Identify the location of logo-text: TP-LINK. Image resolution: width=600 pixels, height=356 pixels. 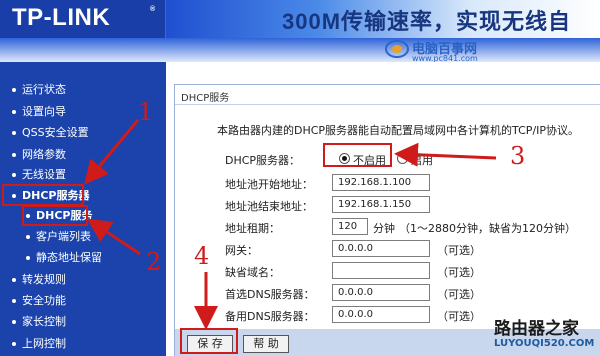
(61, 17).